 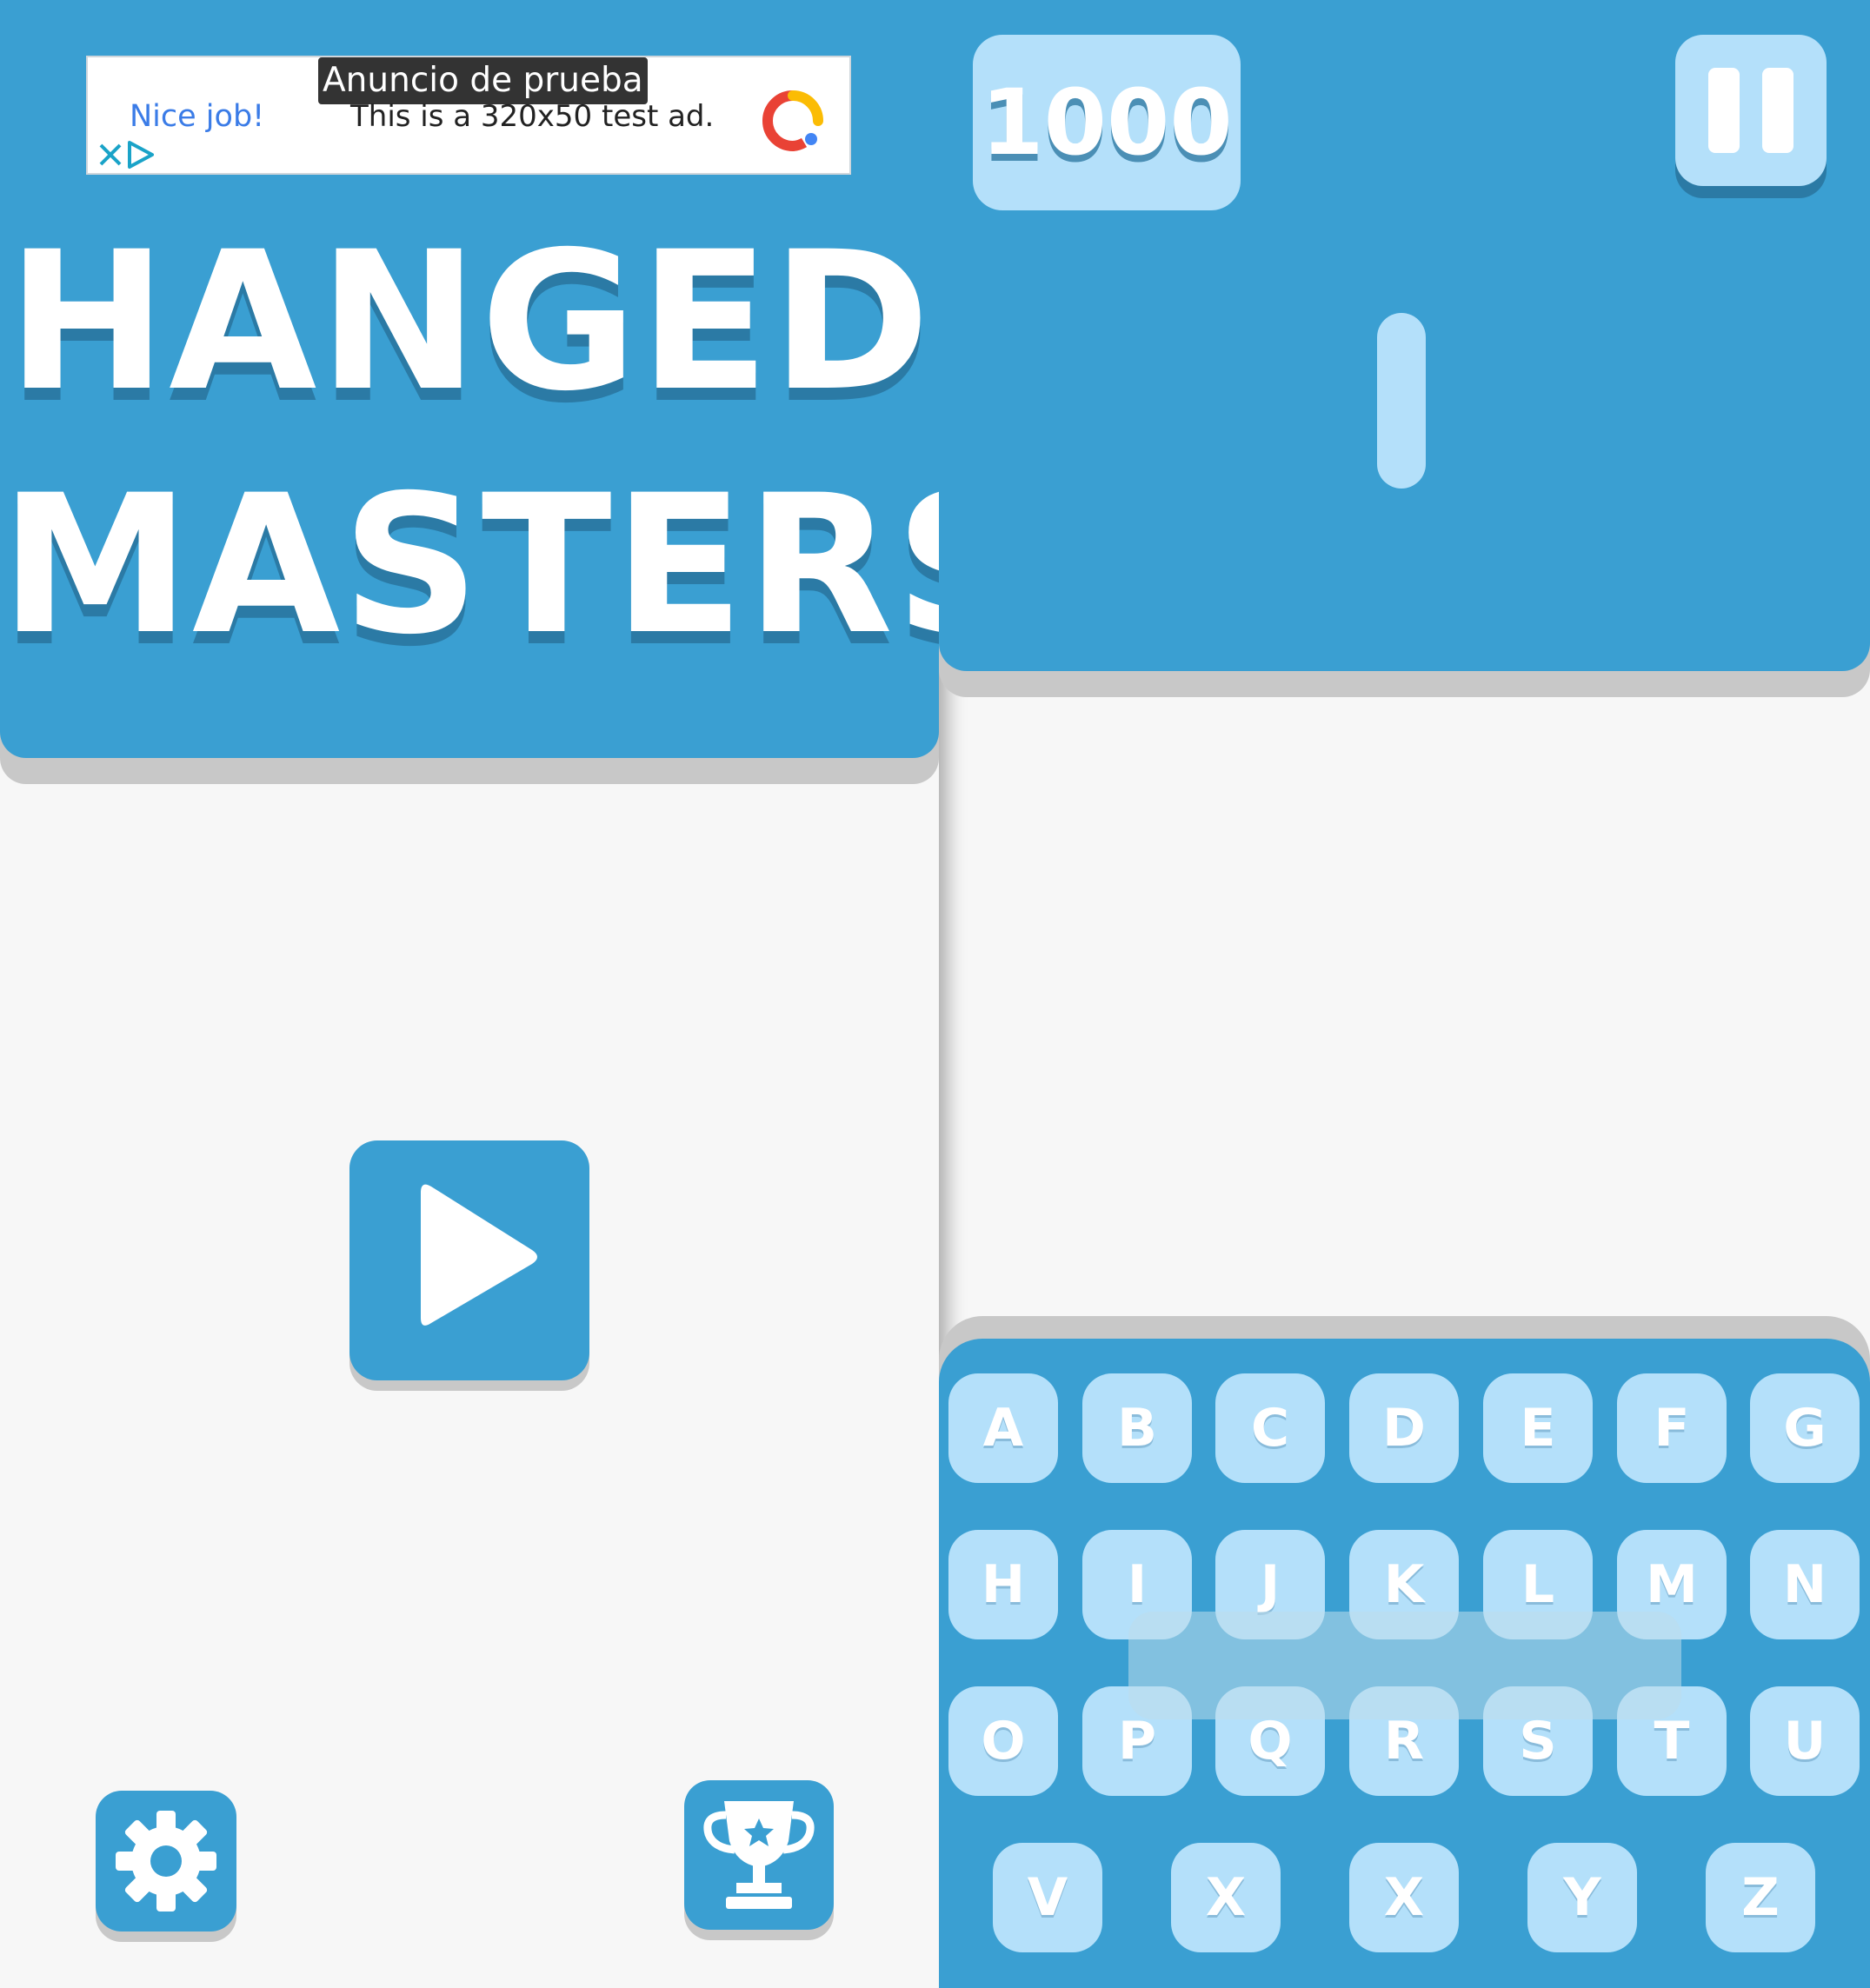 I want to click on key-c: C, so click(x=1270, y=1428).